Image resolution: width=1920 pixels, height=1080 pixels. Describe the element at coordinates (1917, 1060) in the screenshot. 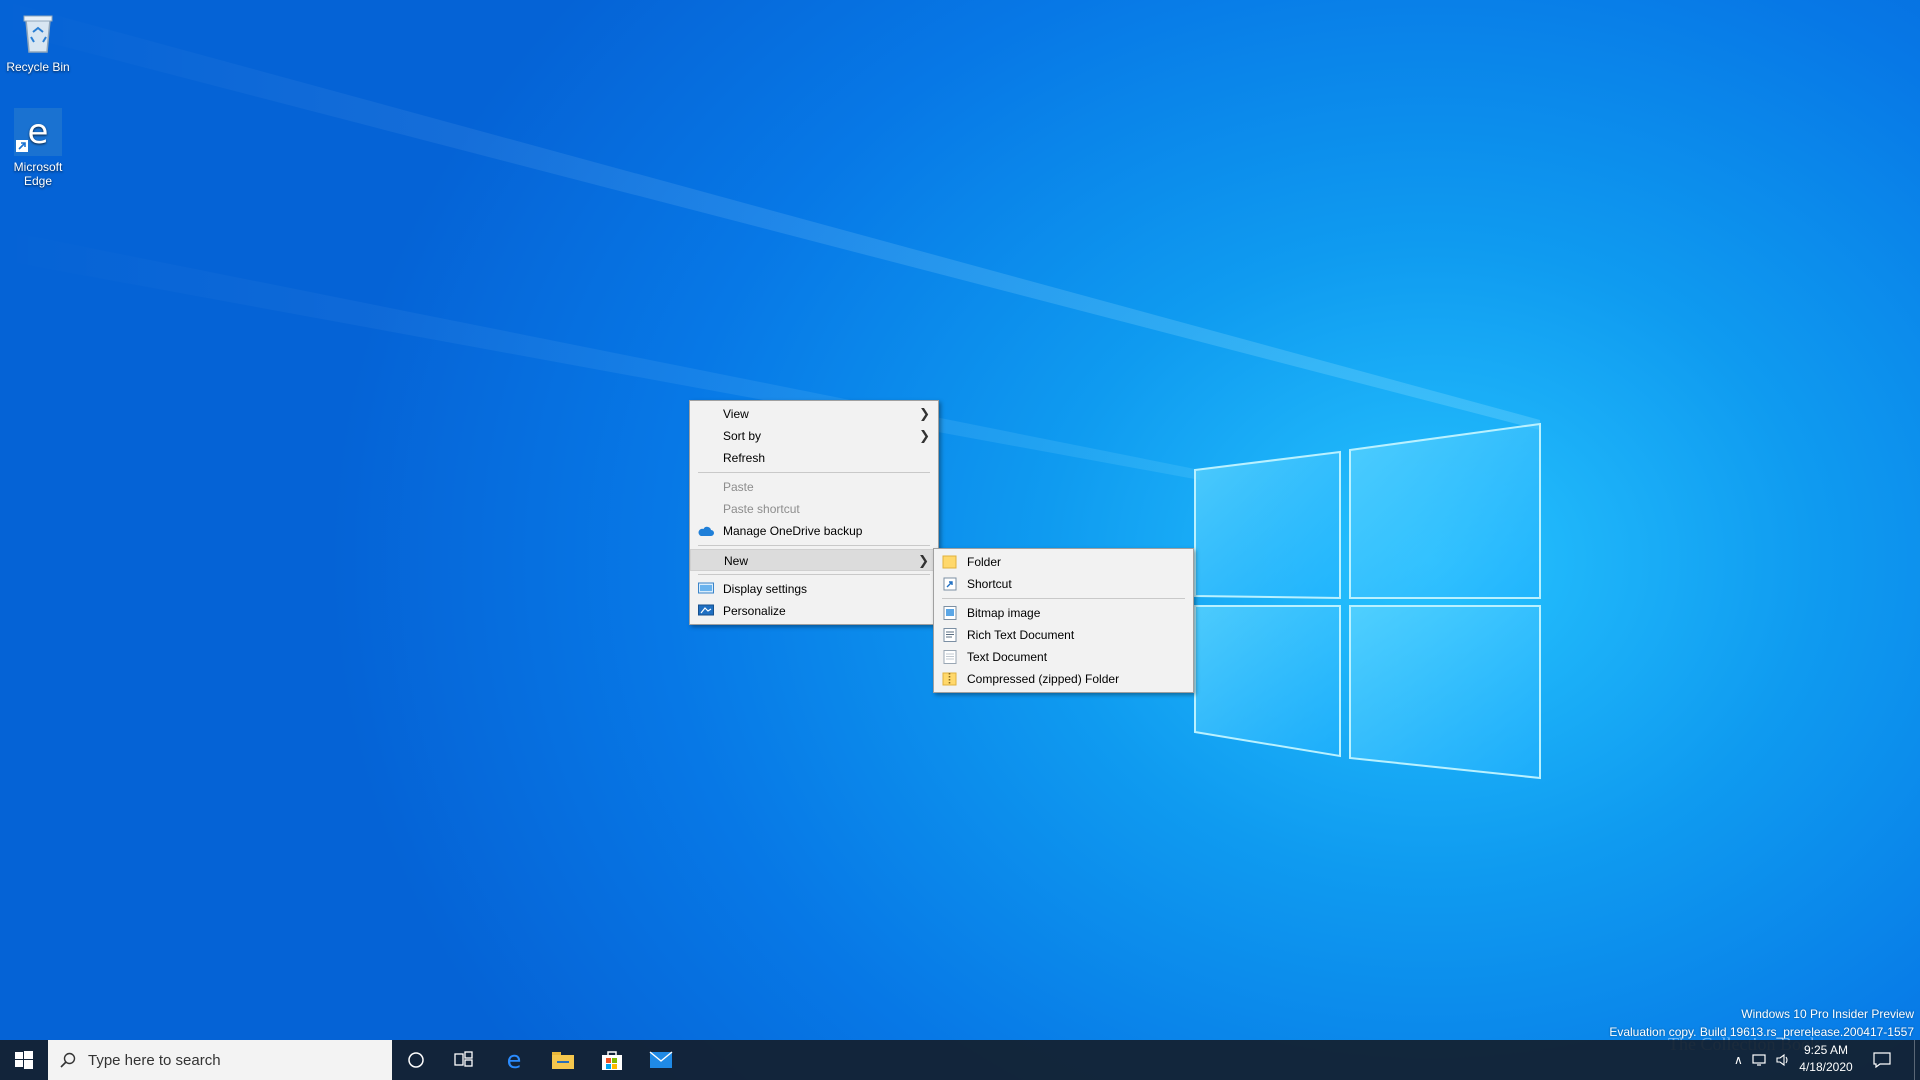

I see `show-desktop-button` at that location.